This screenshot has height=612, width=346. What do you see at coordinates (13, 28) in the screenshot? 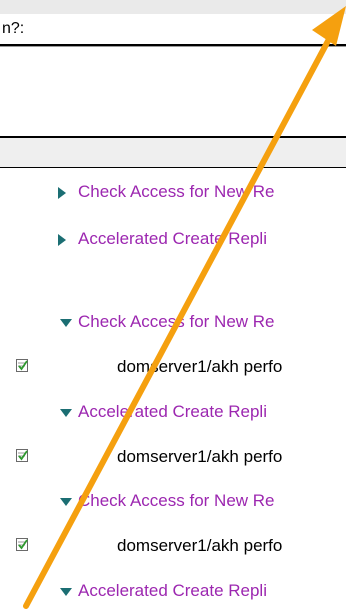
I see `field-label: n?:` at bounding box center [13, 28].